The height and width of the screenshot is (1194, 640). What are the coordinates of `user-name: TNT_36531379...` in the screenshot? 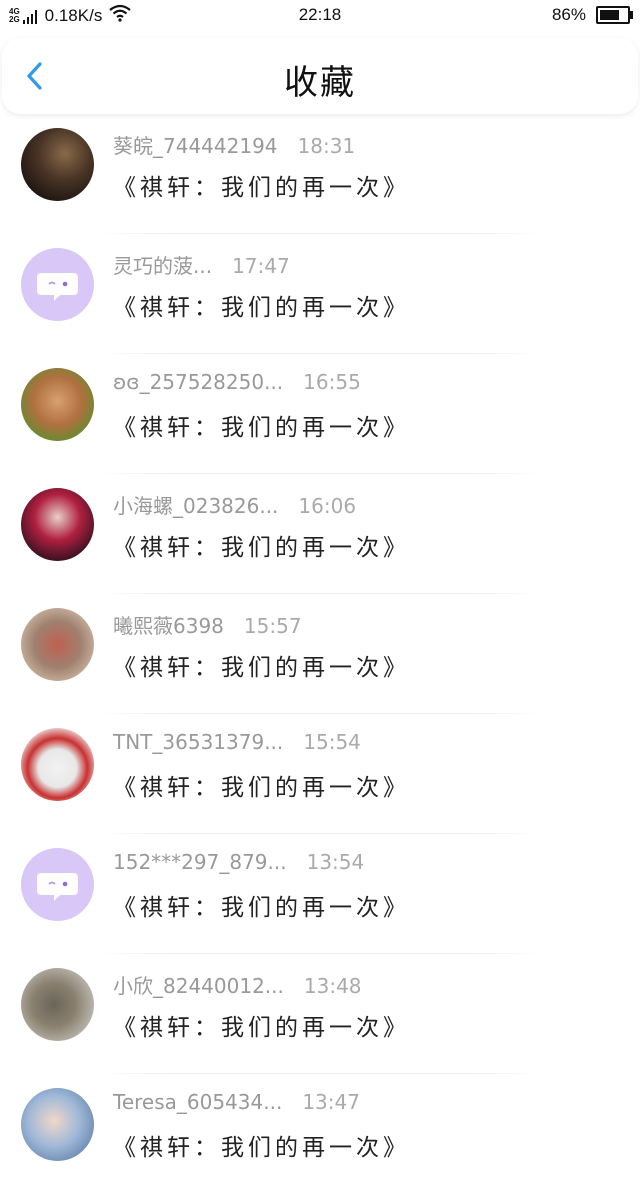 It's located at (198, 742).